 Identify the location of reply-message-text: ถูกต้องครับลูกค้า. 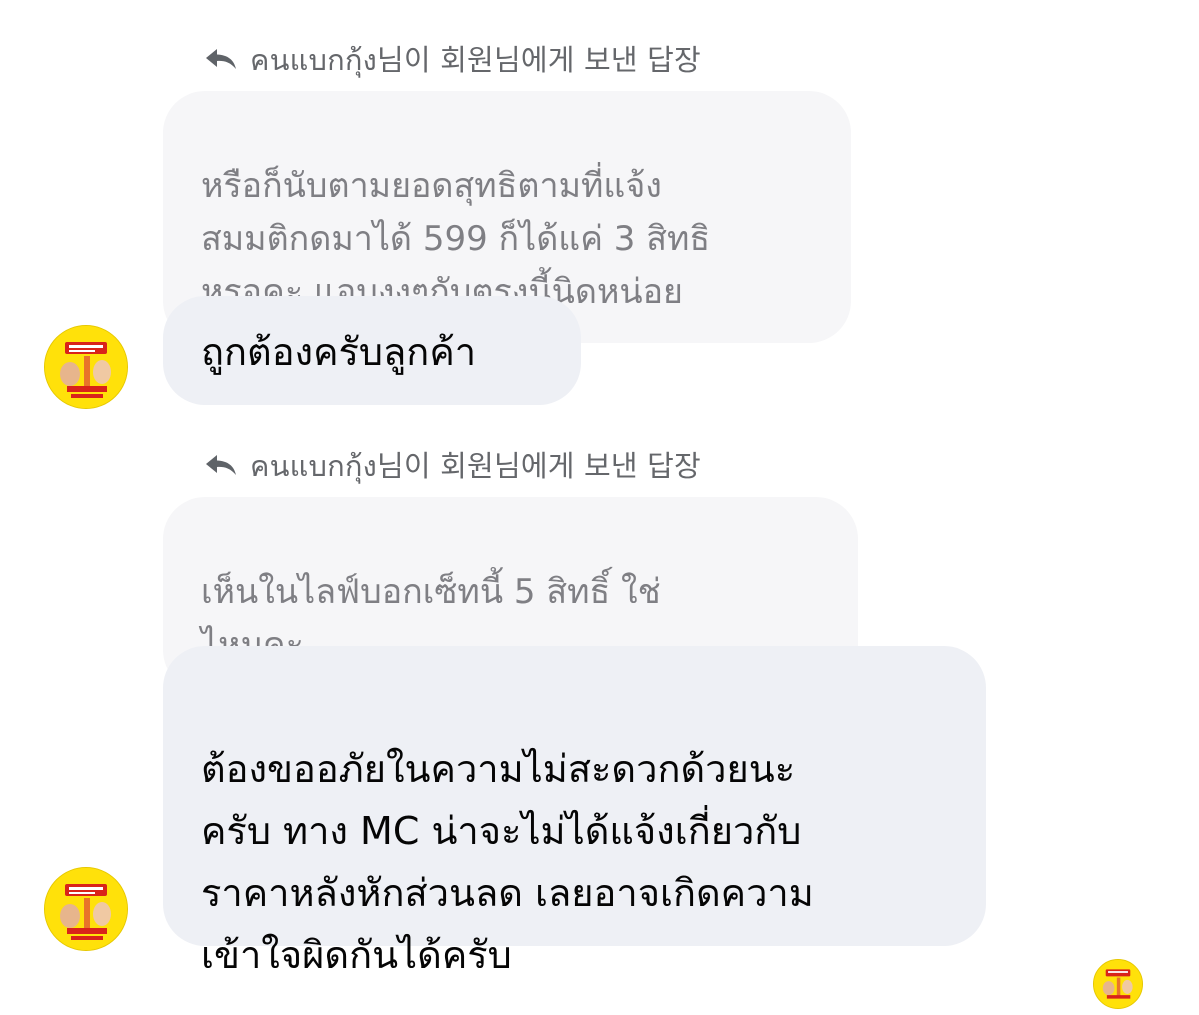
(339, 352).